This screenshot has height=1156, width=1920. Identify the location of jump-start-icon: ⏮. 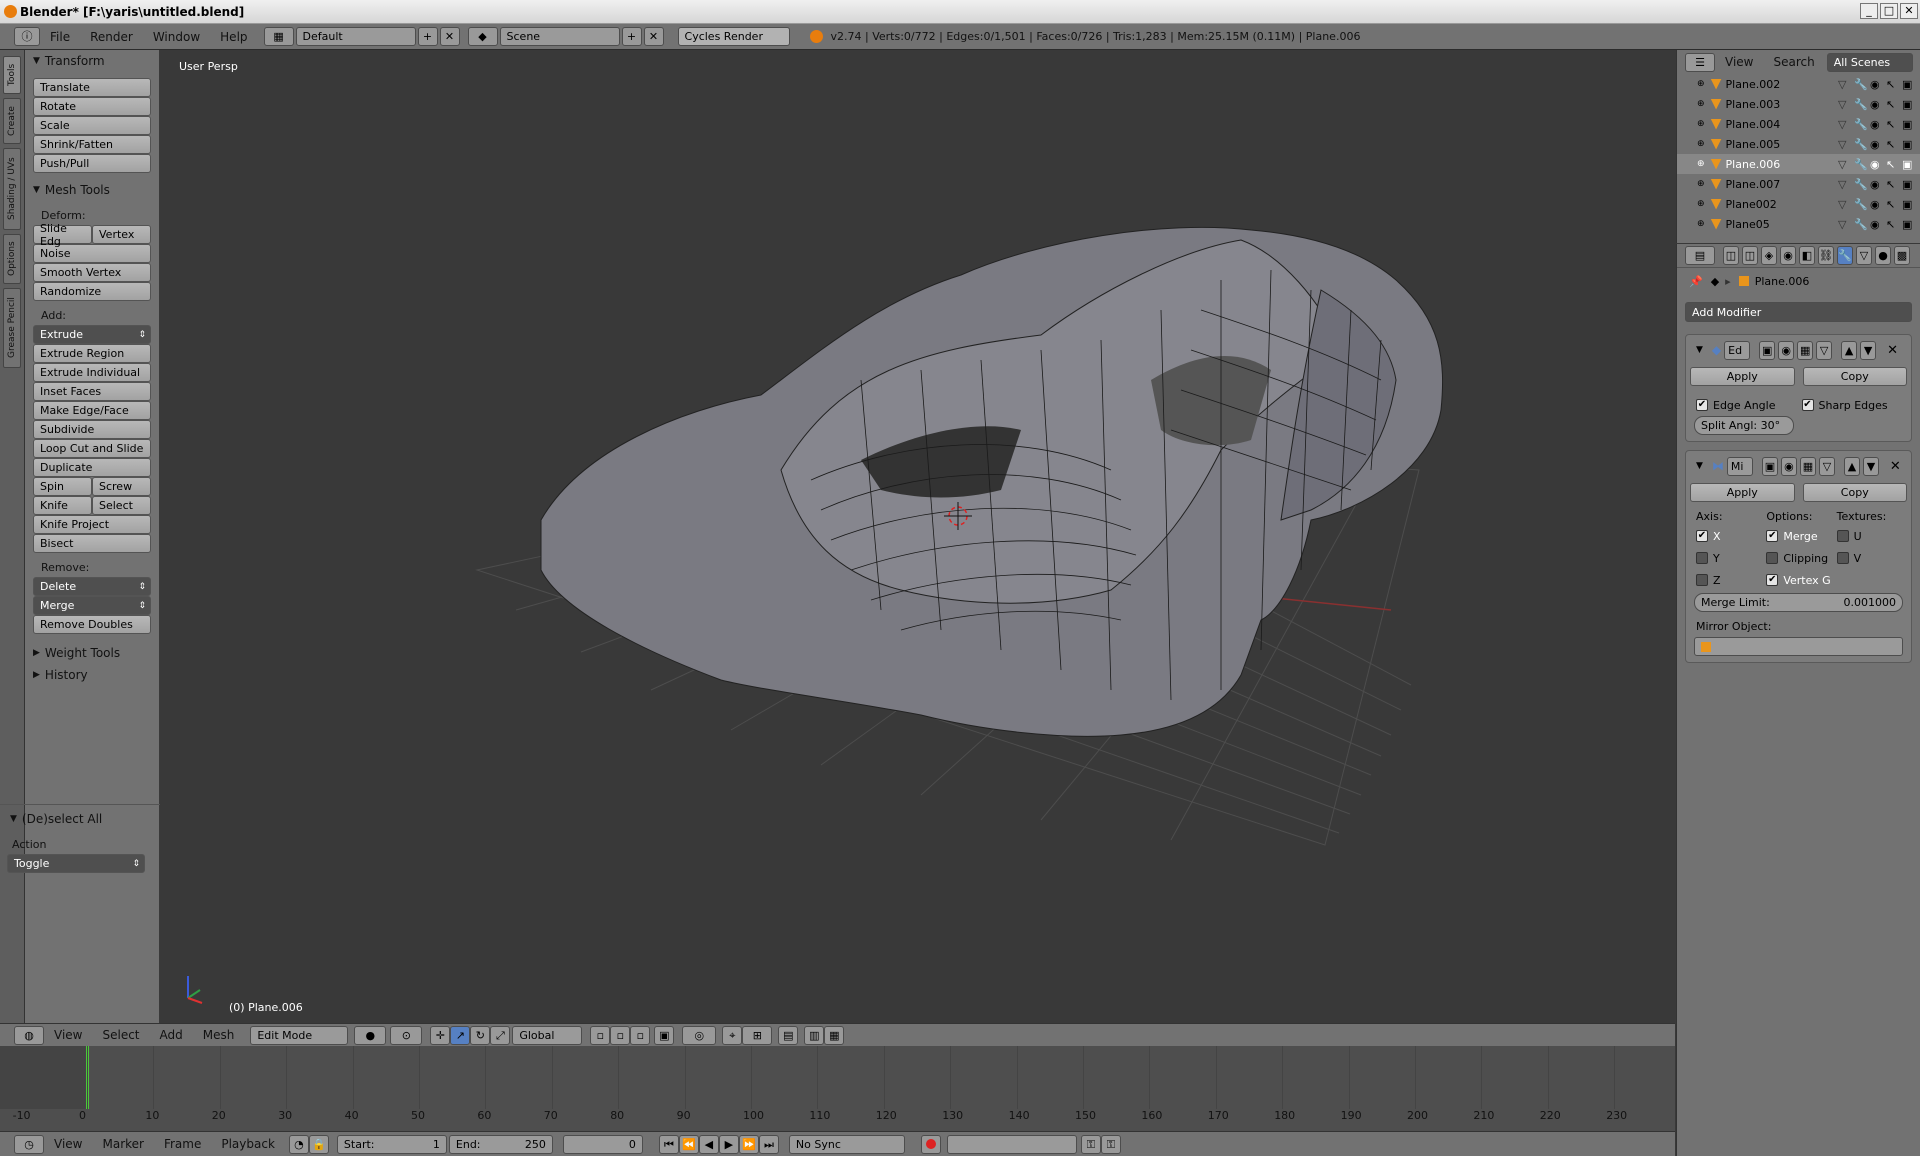
(668, 1144).